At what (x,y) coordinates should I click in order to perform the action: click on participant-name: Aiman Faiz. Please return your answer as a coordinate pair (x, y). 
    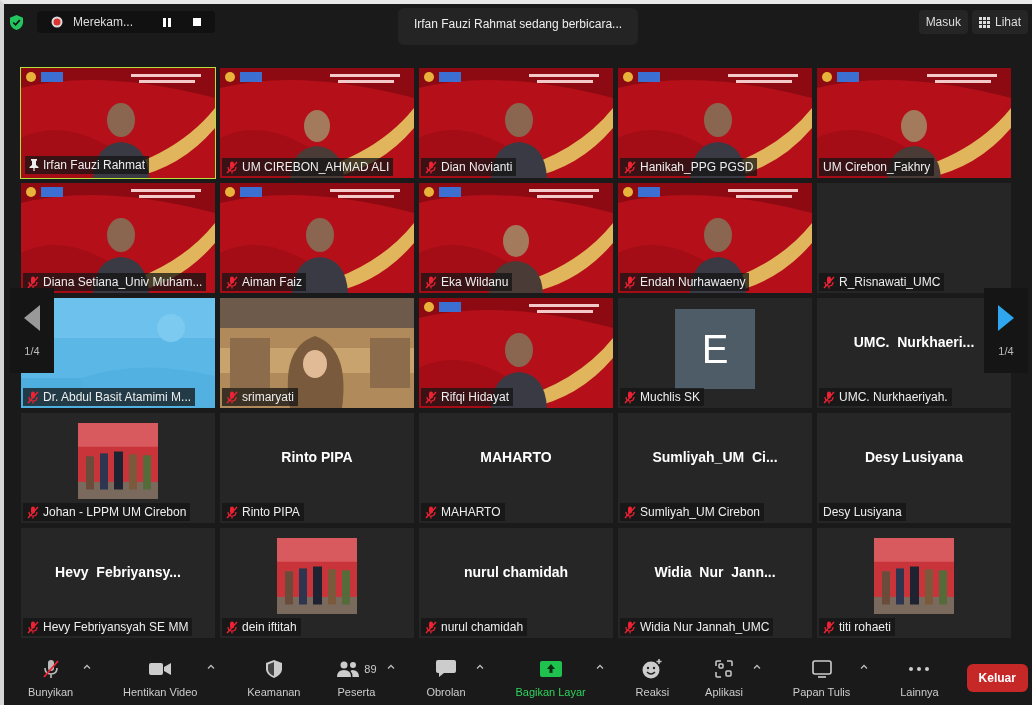
    Looking at the image, I should click on (272, 282).